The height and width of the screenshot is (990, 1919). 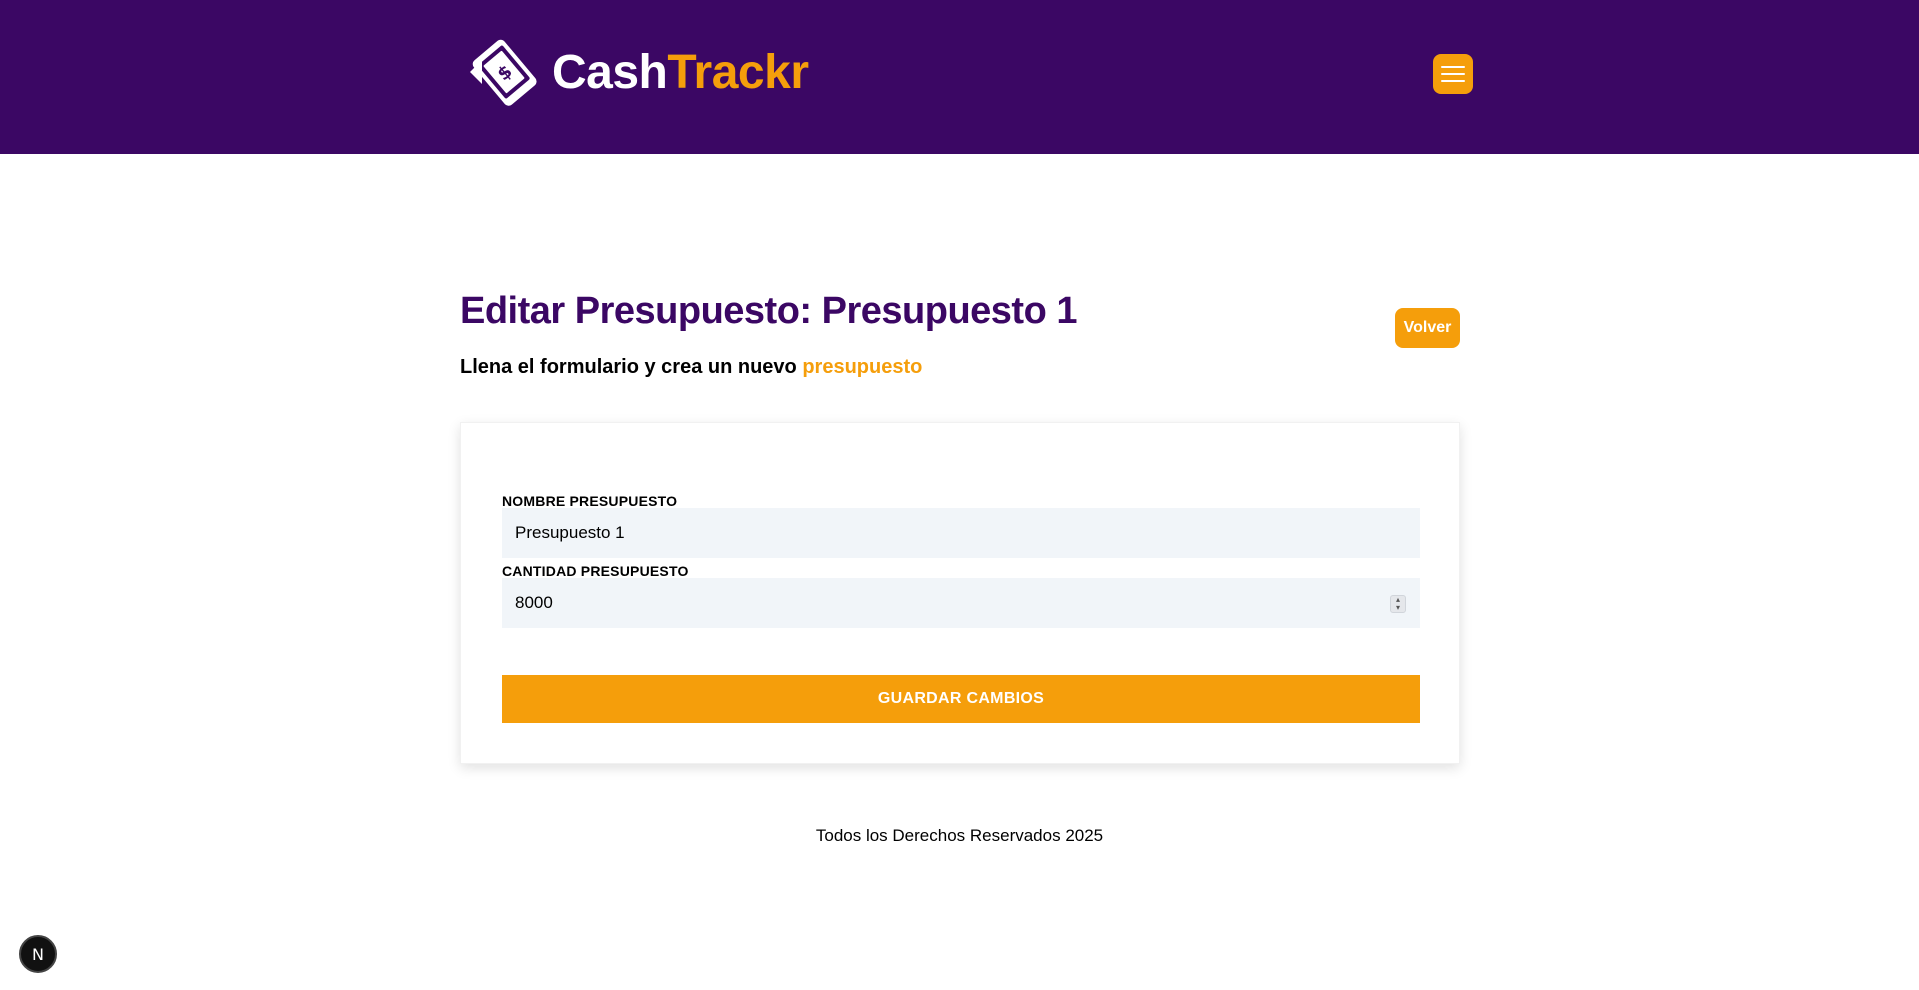 I want to click on hamburger-menu-icon, so click(x=1453, y=67).